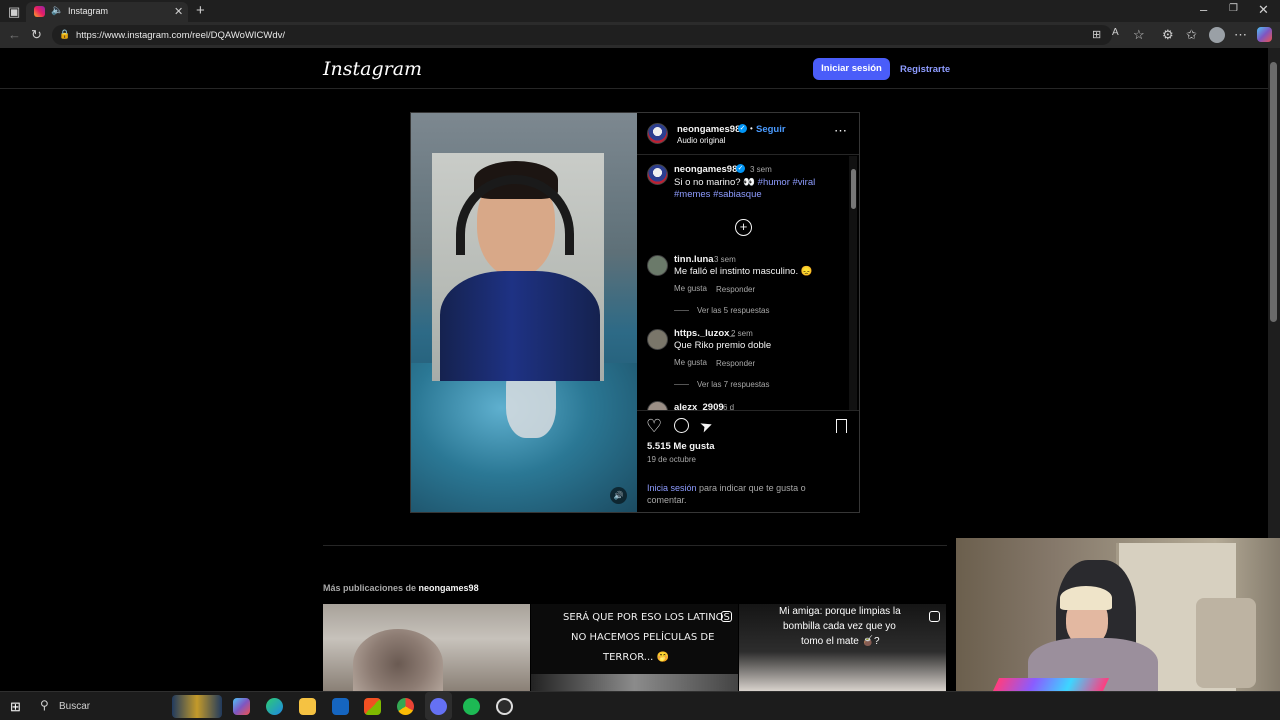 Image resolution: width=1280 pixels, height=720 pixels. I want to click on instagram-logo: Instagram, so click(372, 69).